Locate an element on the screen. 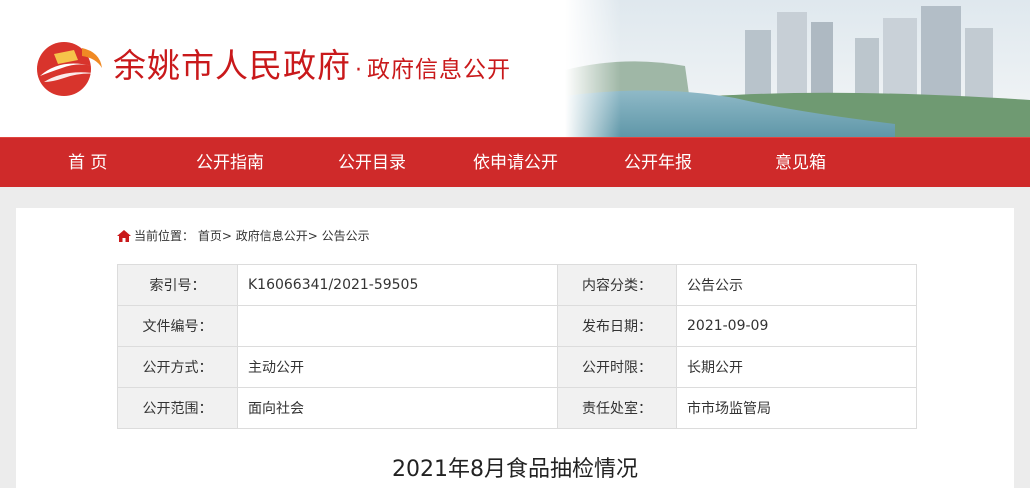 Image resolution: width=1030 pixels, height=488 pixels. nav-item-request: 依申请公开 is located at coordinates (515, 163).